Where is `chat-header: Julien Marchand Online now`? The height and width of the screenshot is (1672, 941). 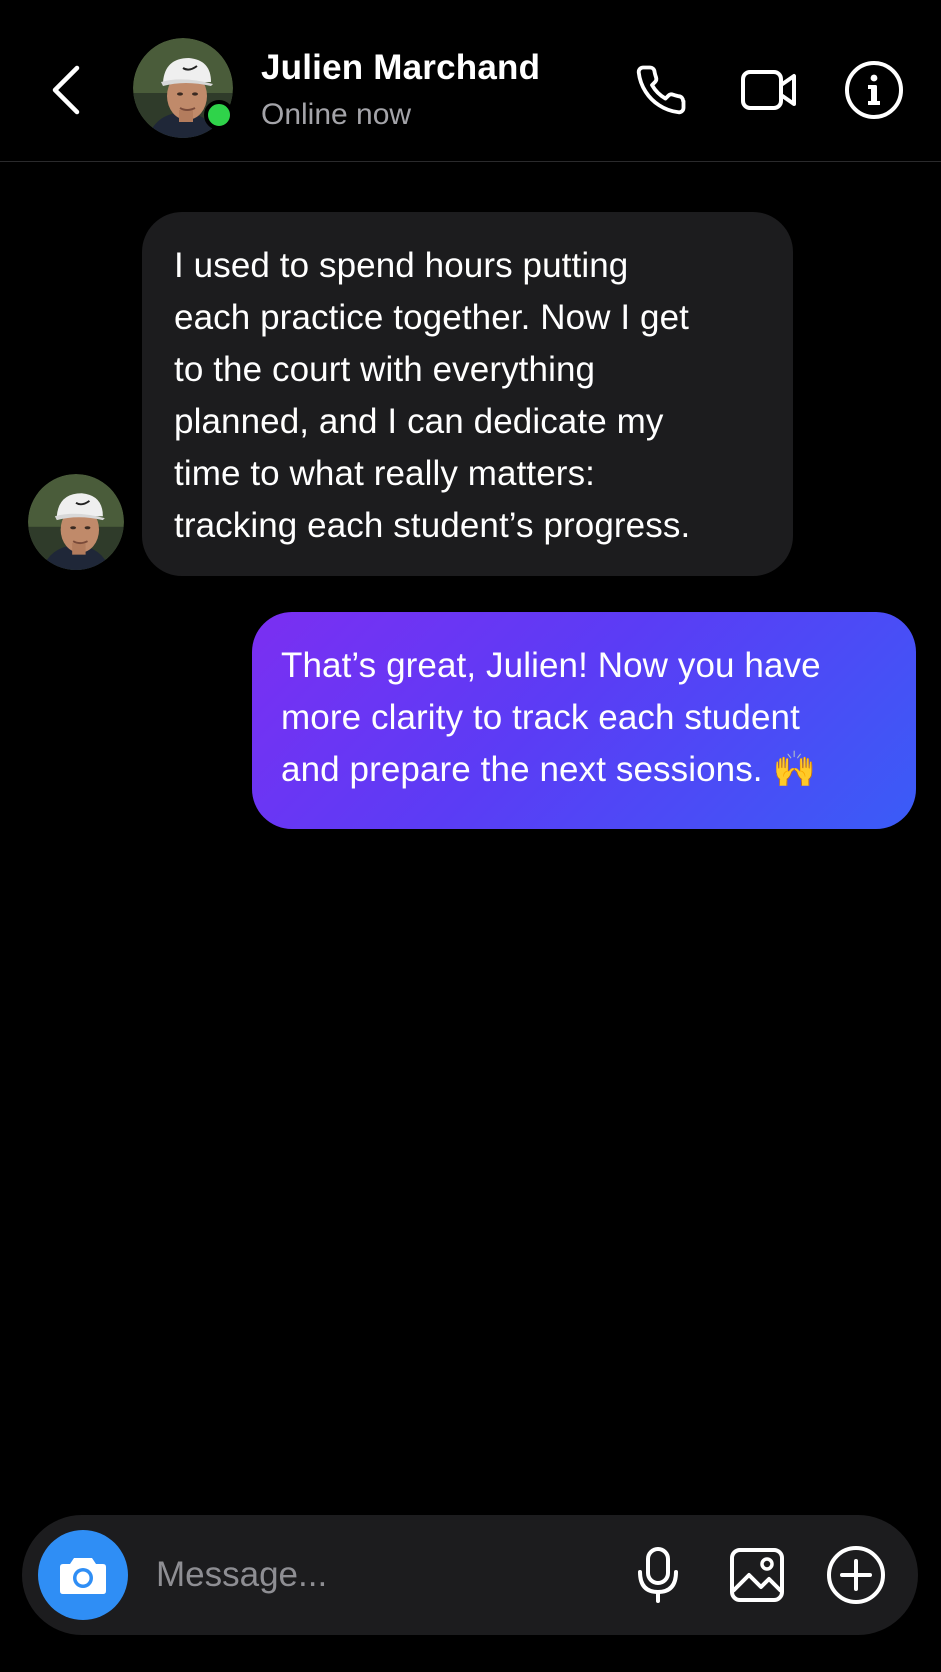
chat-header: Julien Marchand Online now is located at coordinates (470, 81).